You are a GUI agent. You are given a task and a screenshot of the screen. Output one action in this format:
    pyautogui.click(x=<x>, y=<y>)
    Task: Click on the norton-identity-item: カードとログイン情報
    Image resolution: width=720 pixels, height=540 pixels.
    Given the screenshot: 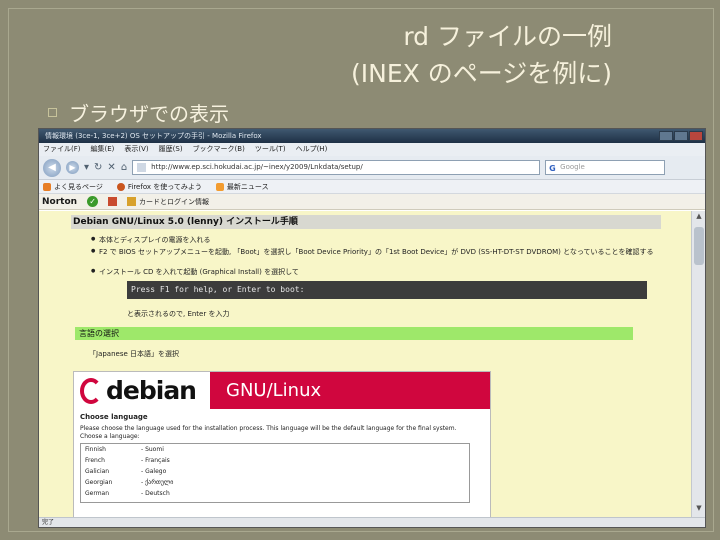 What is the action you would take?
    pyautogui.click(x=168, y=202)
    